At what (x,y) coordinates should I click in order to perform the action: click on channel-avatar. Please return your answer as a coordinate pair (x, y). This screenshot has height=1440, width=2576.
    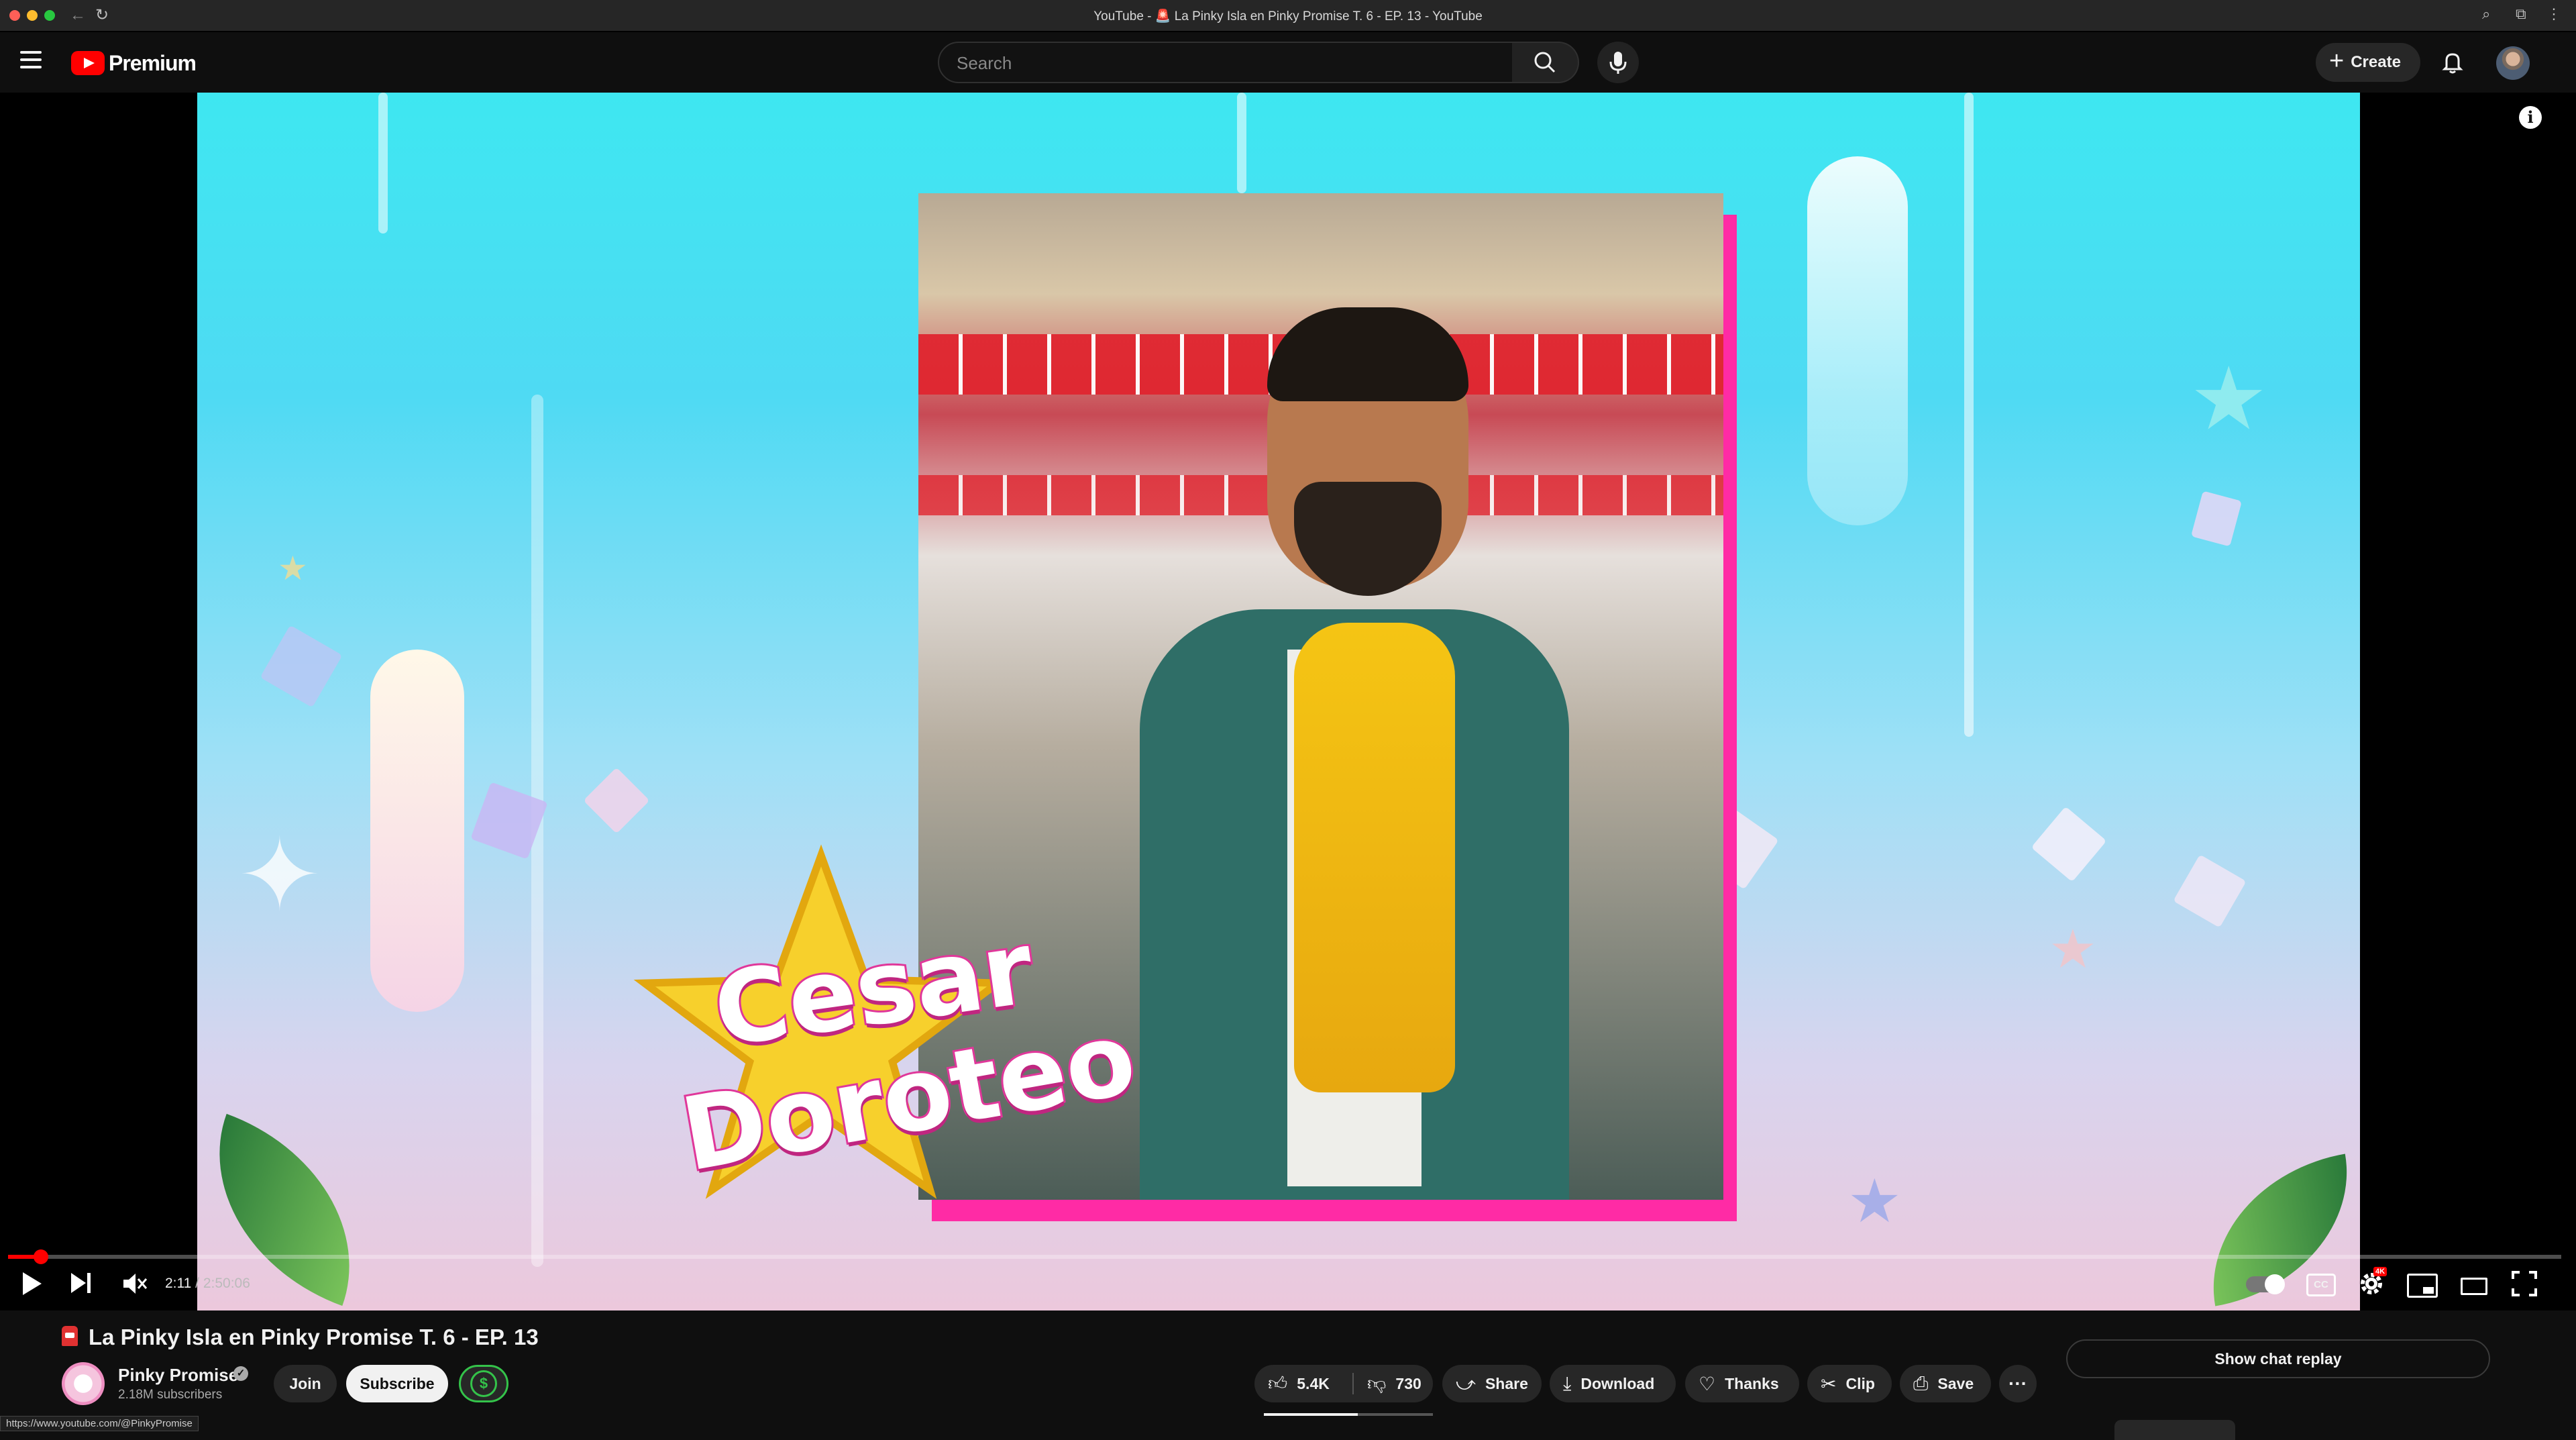
    Looking at the image, I should click on (83, 1383).